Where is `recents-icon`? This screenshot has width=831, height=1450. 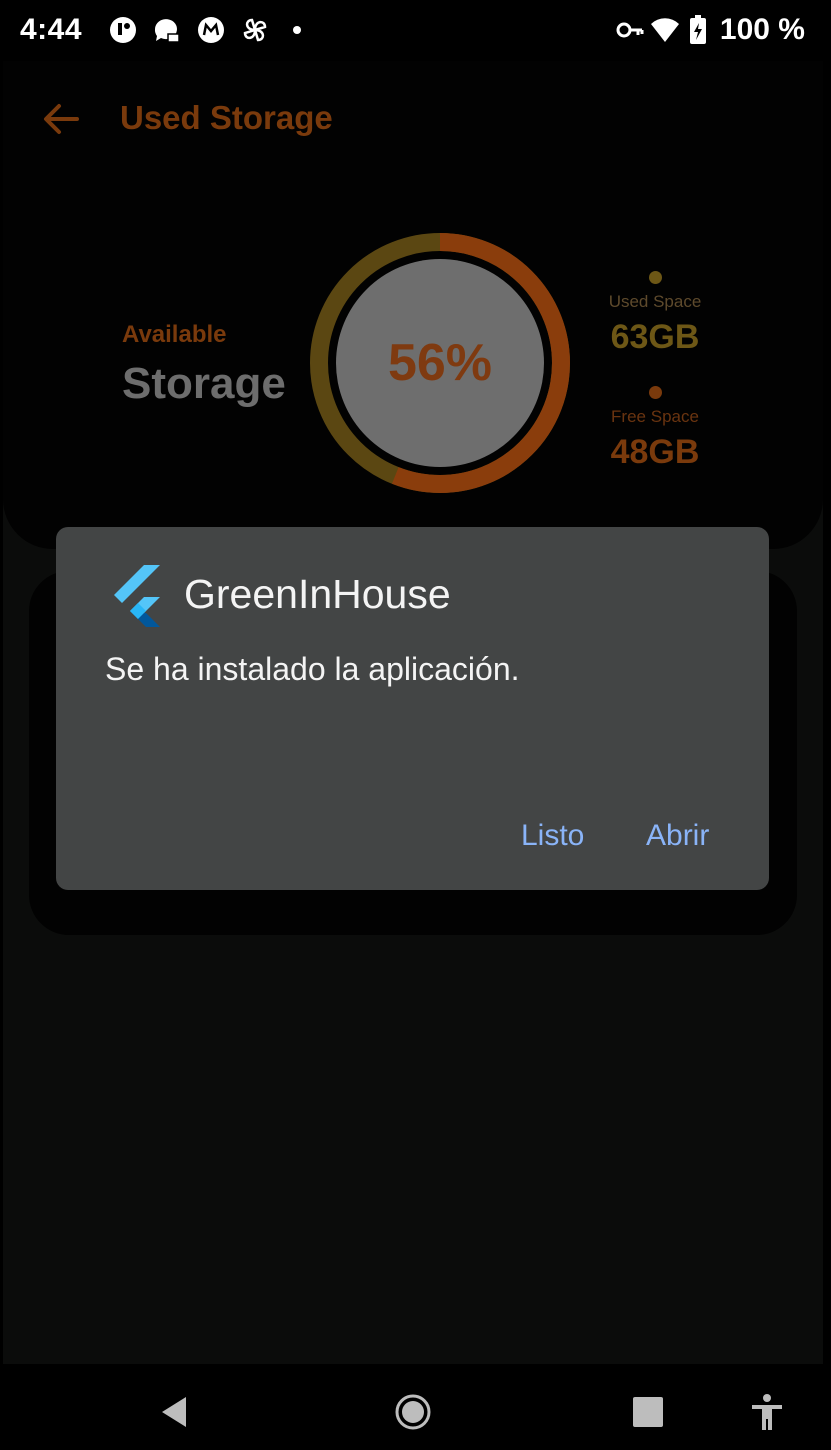 recents-icon is located at coordinates (648, 1412).